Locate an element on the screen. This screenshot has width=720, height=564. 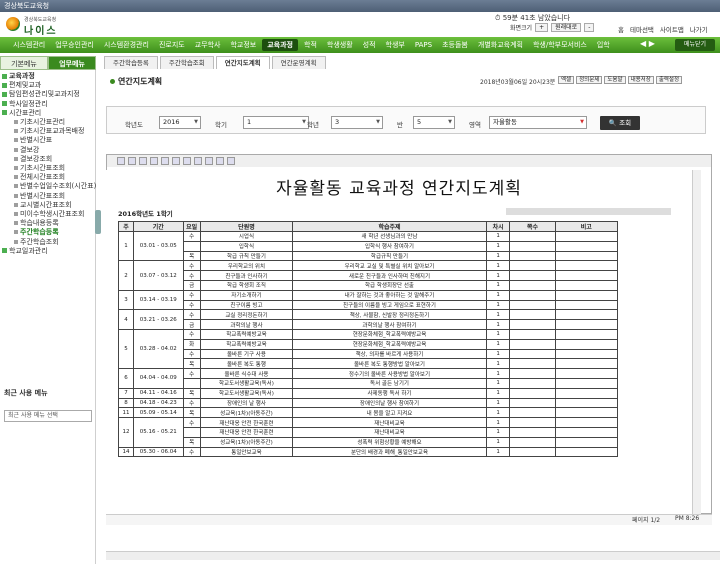
tree-item: 결보강조회 is located at coordinates (48, 159).